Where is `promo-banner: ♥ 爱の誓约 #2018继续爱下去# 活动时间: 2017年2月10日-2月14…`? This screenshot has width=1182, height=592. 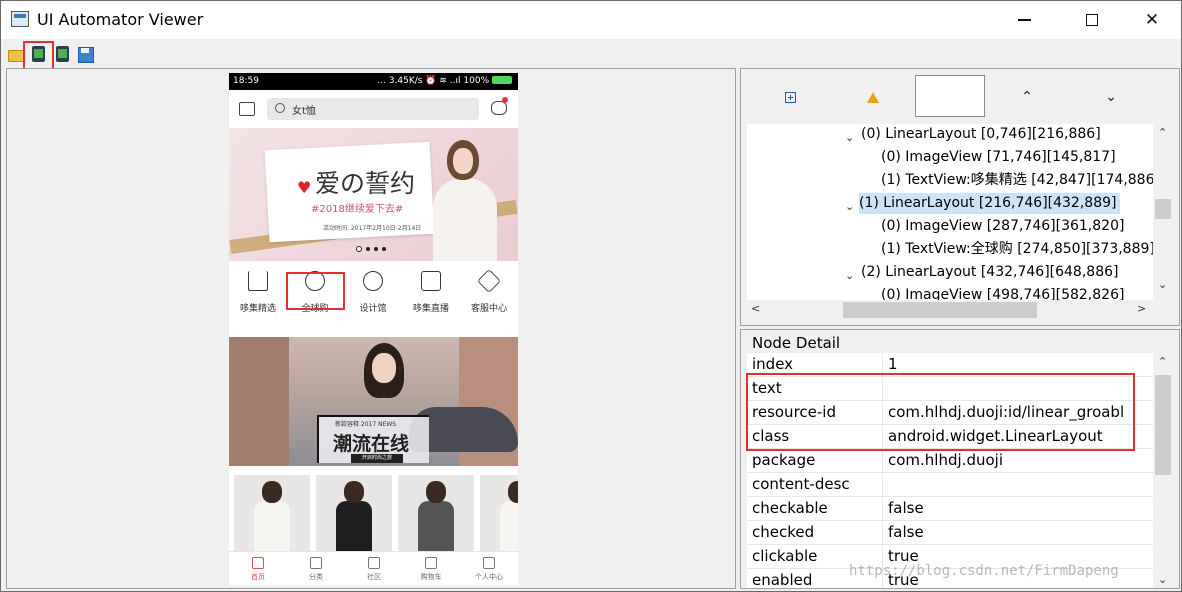
promo-banner: ♥ 爱の誓约 #2018继续爱下去# 活动时间: 2017年2月10日-2月14… is located at coordinates (373, 194).